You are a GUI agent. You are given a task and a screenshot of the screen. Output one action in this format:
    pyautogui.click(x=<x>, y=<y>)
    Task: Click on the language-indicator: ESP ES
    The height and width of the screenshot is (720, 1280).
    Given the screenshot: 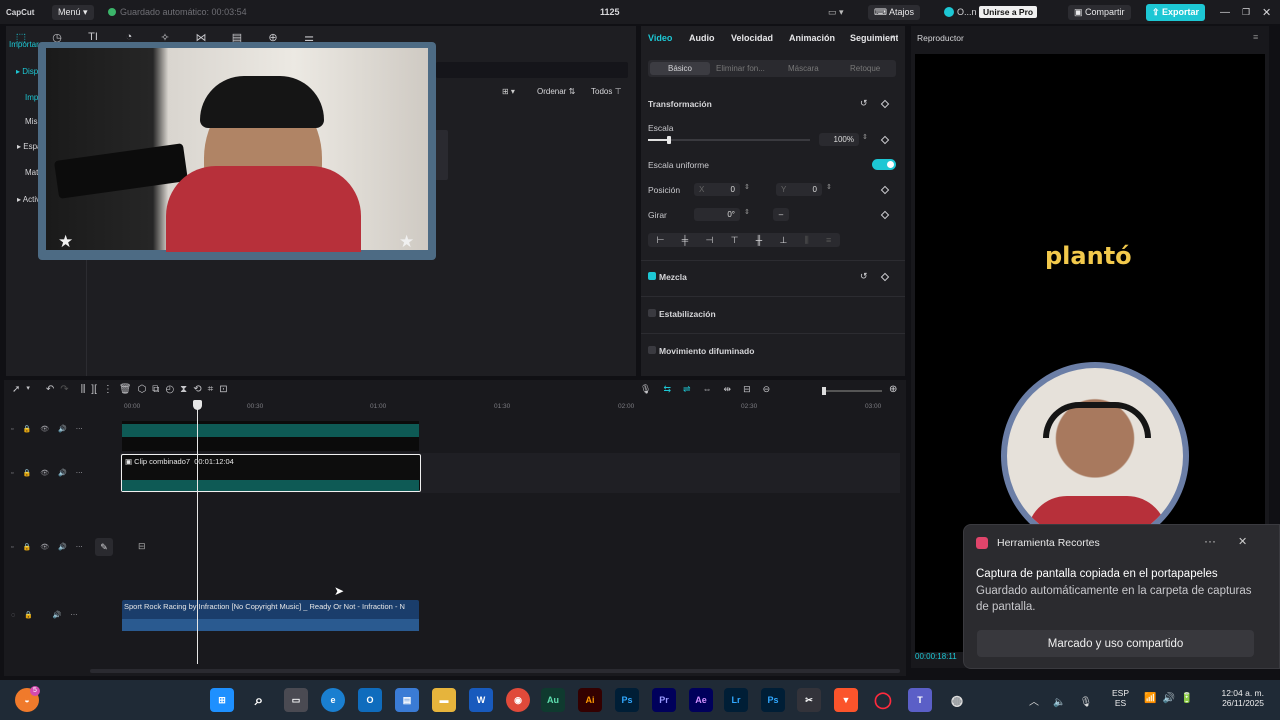 What is the action you would take?
    pyautogui.click(x=1120, y=698)
    